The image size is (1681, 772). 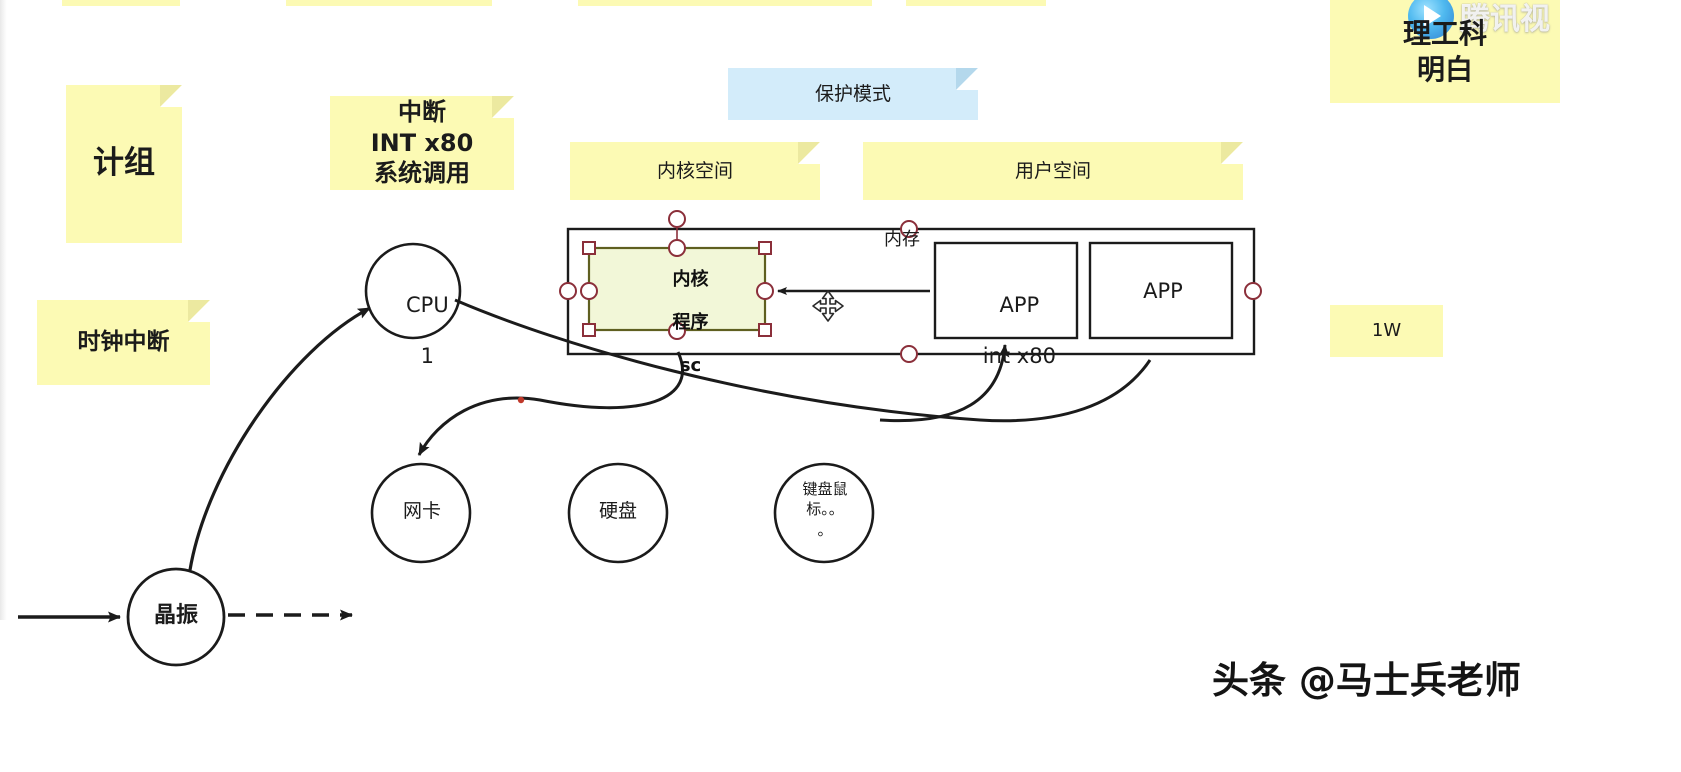 I want to click on note-kernel-space-label: 内核空间, so click(x=694, y=170).